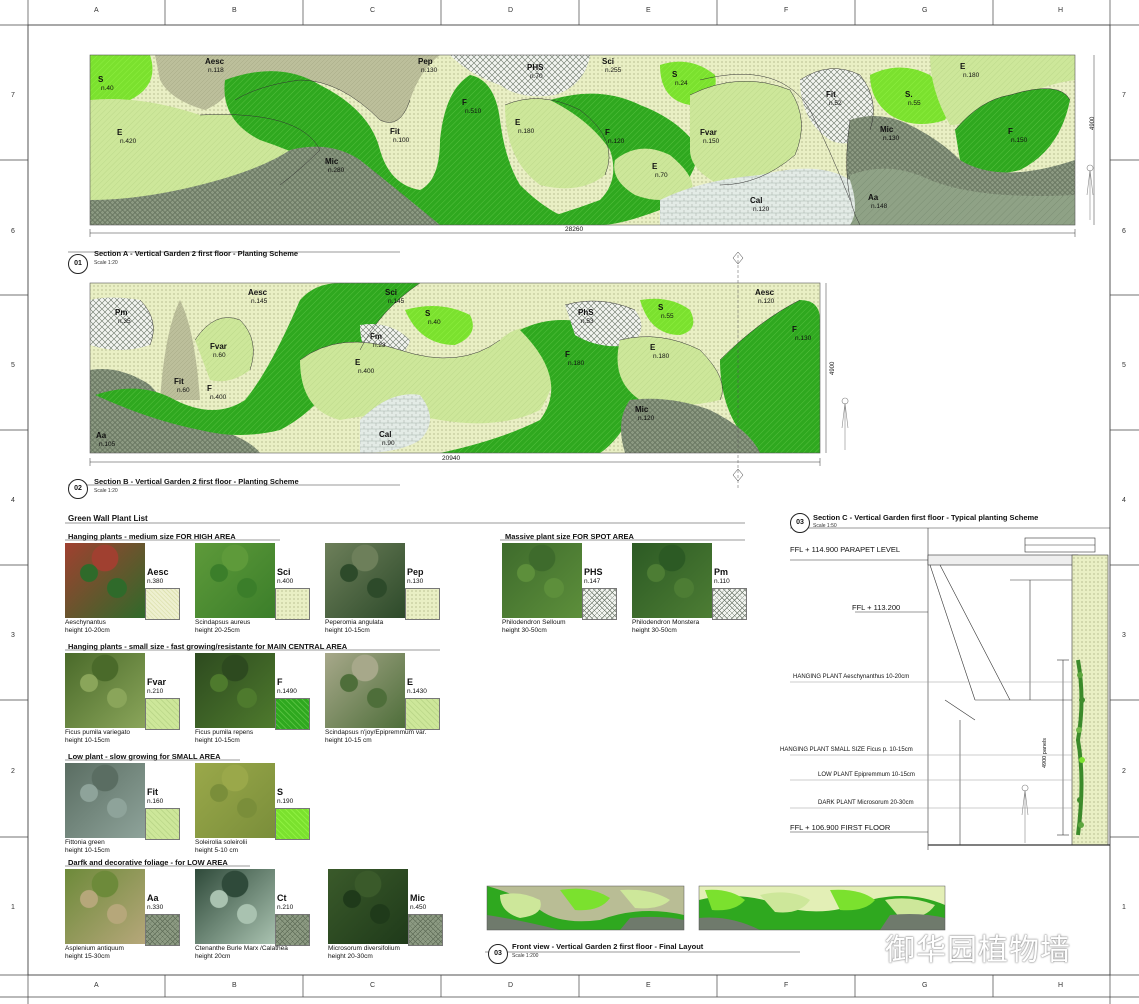 Image resolution: width=1139 pixels, height=1004 pixels. What do you see at coordinates (418, 898) in the screenshot?
I see `plant-code: Mic` at bounding box center [418, 898].